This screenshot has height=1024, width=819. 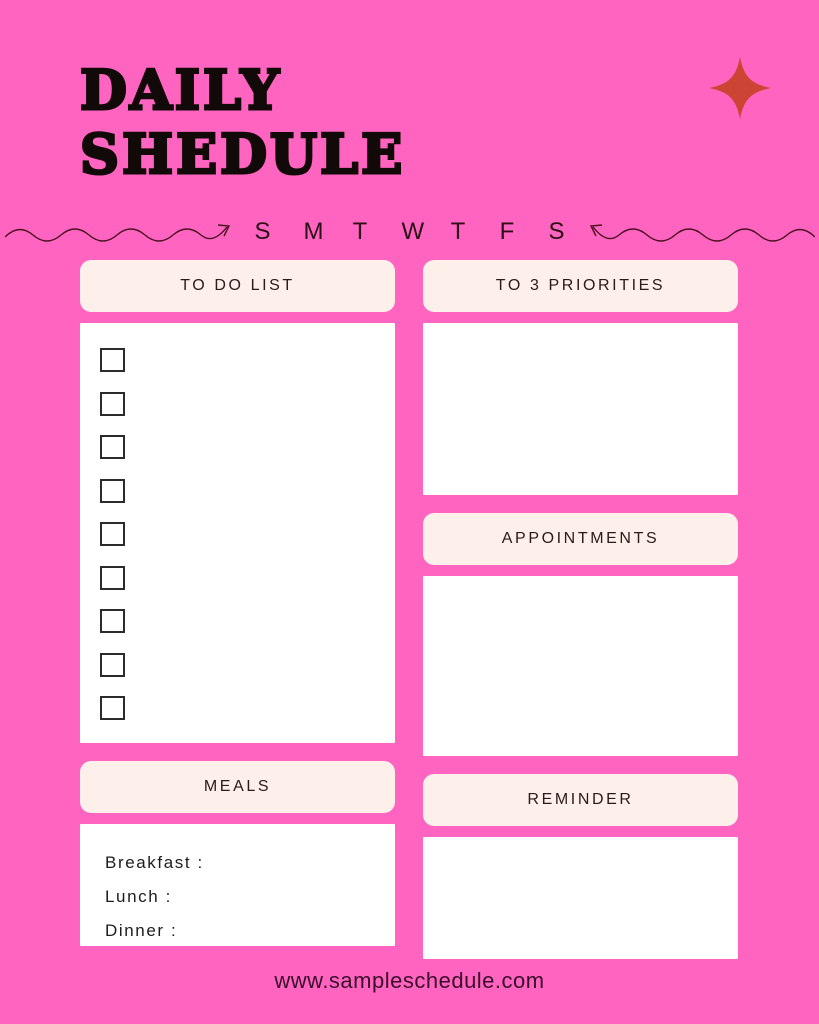 I want to click on appointments-header-label: APPOINTMENTS, so click(x=580, y=538).